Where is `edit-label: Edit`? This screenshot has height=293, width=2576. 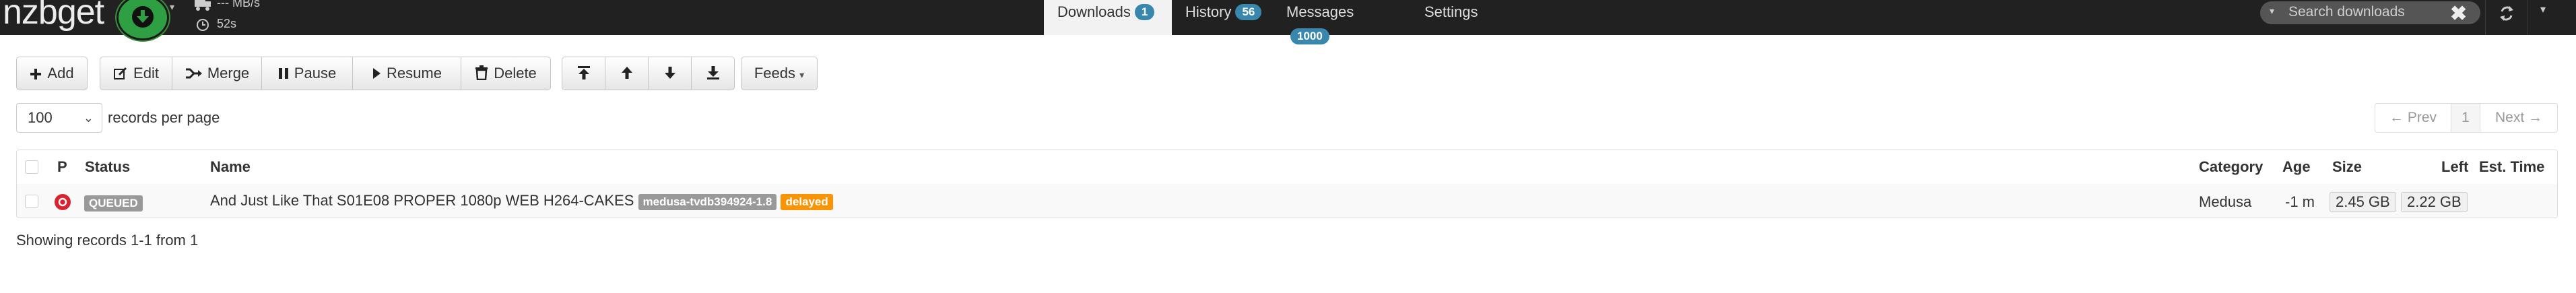 edit-label: Edit is located at coordinates (146, 73).